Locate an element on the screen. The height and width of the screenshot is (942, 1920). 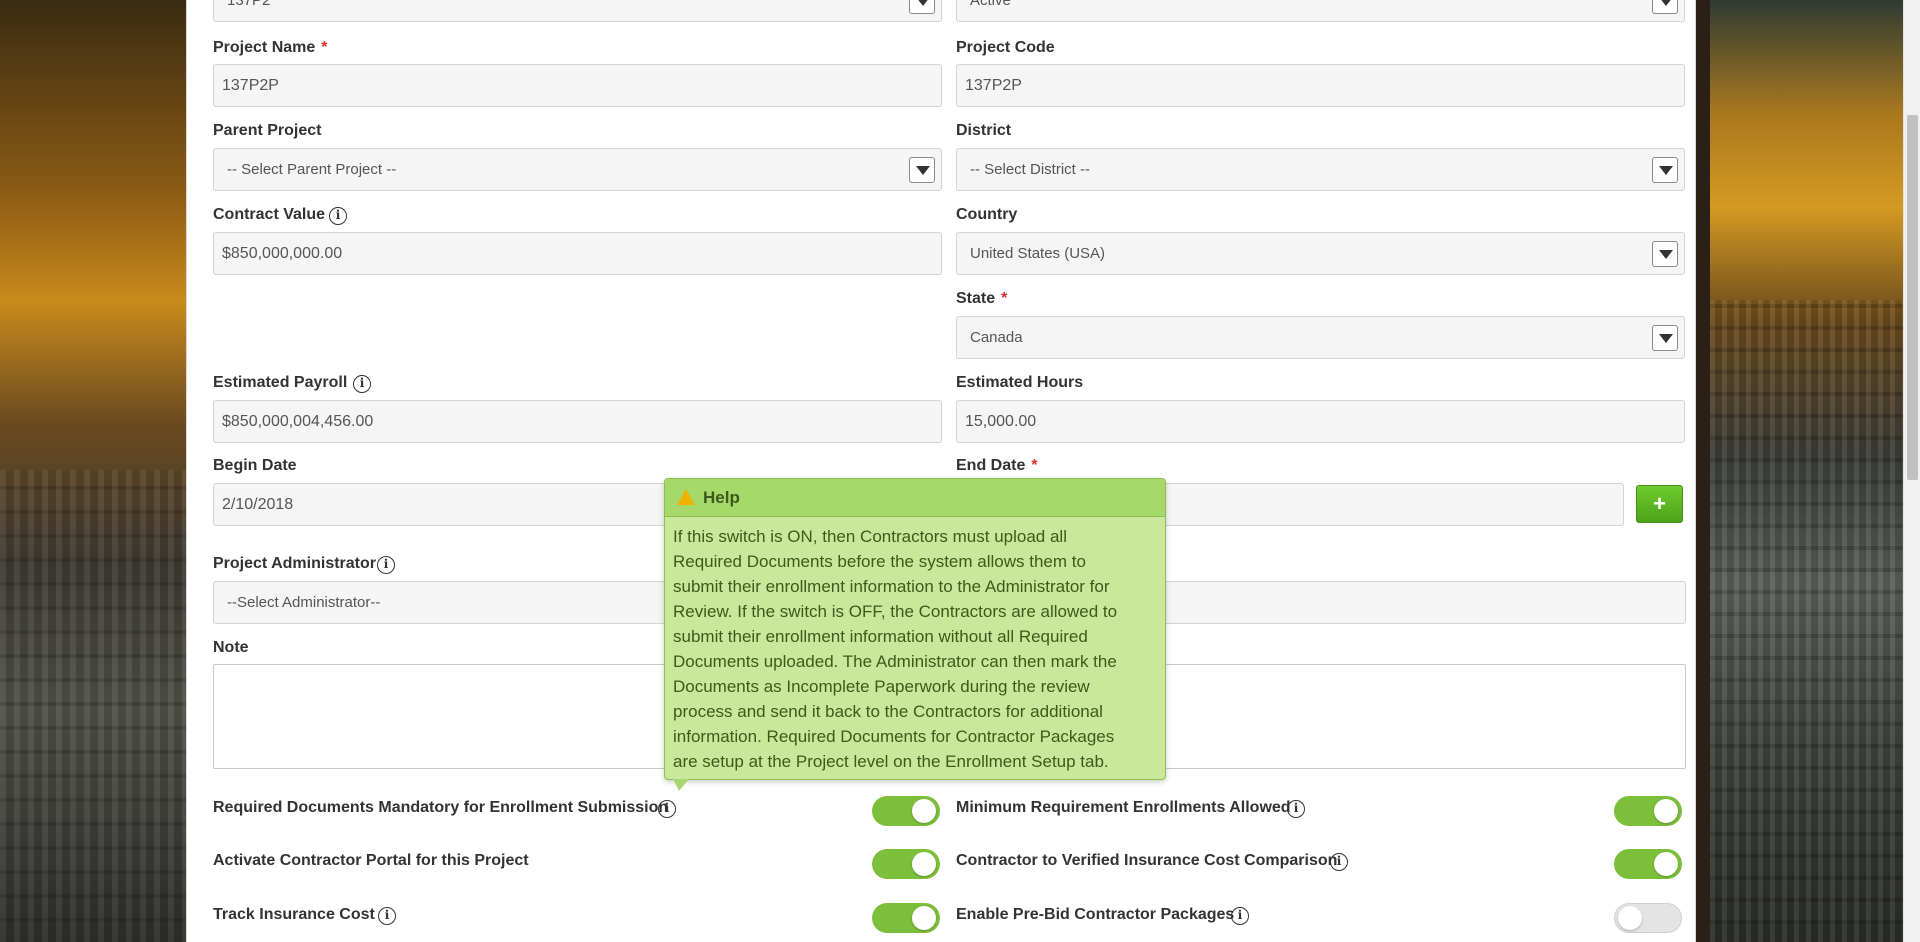
background-image-left is located at coordinates (93, 471).